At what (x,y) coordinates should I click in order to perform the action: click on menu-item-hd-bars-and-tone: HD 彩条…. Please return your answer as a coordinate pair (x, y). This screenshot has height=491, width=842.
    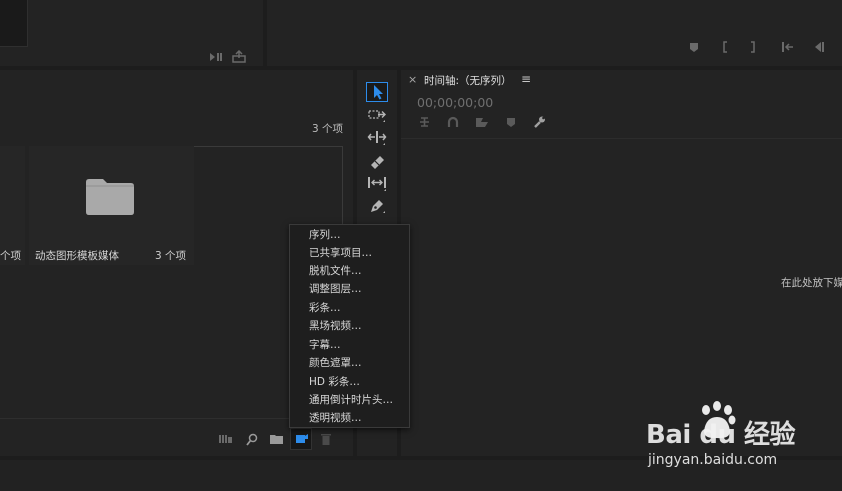
    Looking at the image, I should click on (334, 382).